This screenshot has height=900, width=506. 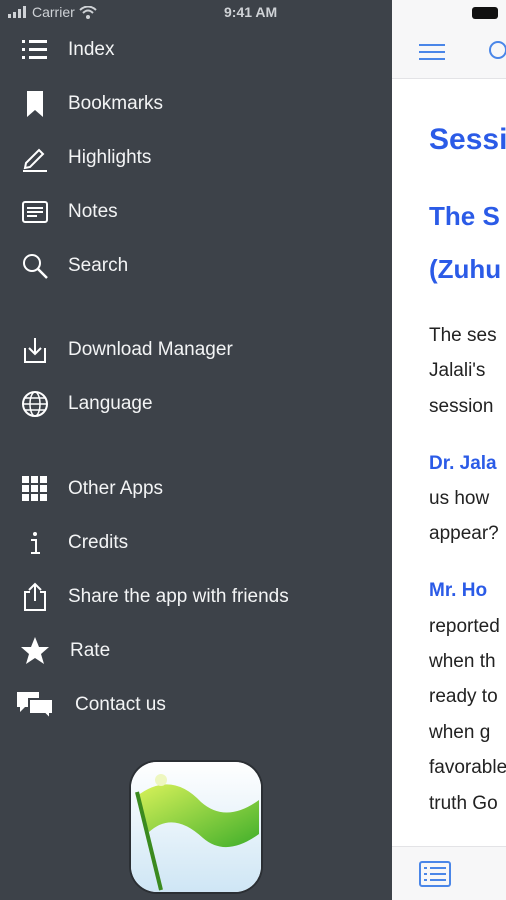 What do you see at coordinates (459, 498) in the screenshot?
I see `content-text-line: us how` at bounding box center [459, 498].